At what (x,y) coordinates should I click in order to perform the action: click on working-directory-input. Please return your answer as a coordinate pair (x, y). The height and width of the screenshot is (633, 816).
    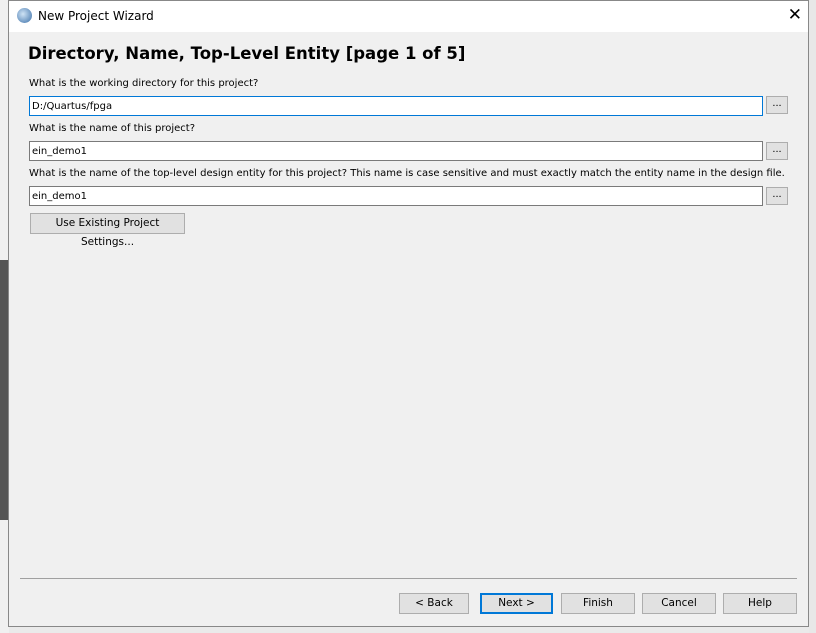
    Looking at the image, I should click on (396, 106).